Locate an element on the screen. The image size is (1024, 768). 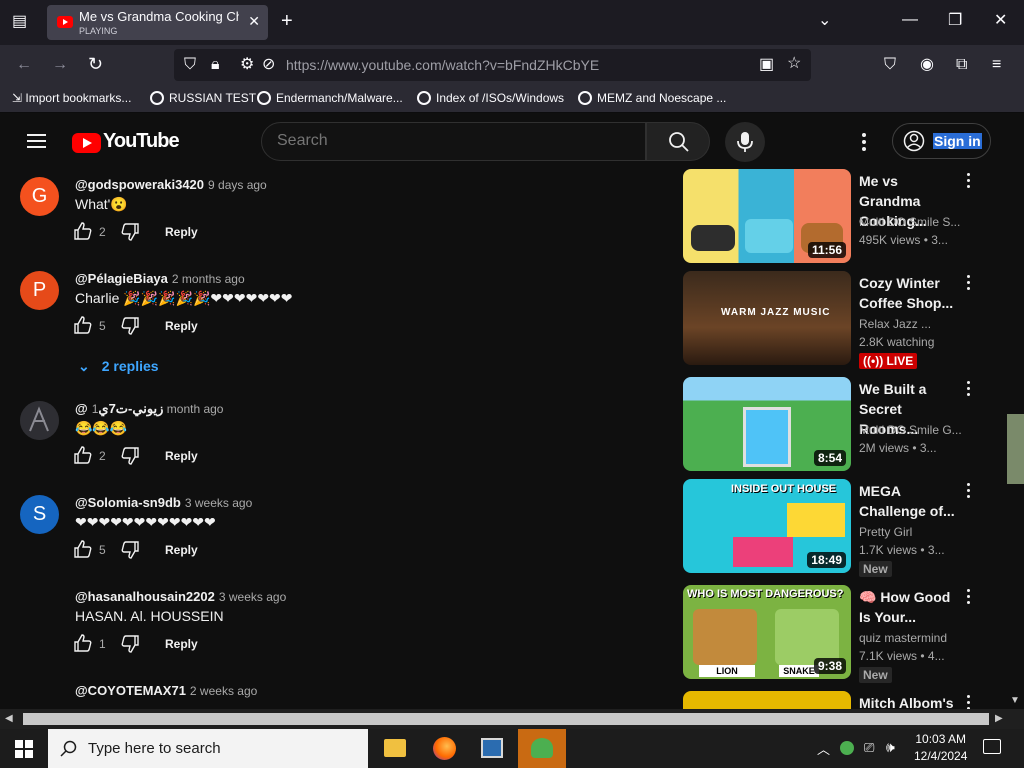
firefox-icon is located at coordinates (444, 748).